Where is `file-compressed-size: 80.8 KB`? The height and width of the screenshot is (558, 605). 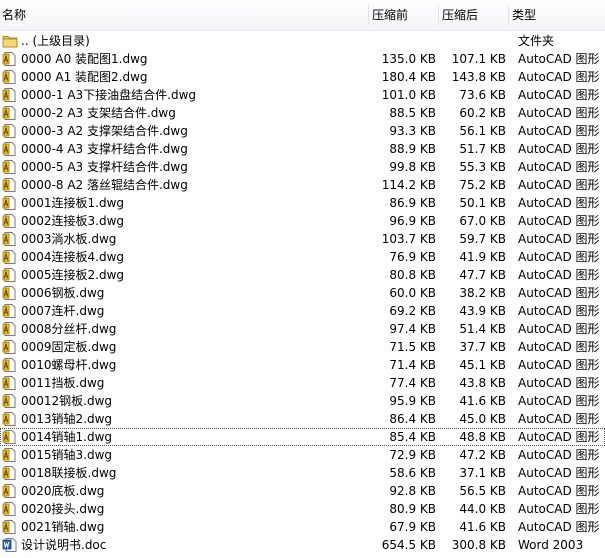 file-compressed-size: 80.8 KB is located at coordinates (412, 275).